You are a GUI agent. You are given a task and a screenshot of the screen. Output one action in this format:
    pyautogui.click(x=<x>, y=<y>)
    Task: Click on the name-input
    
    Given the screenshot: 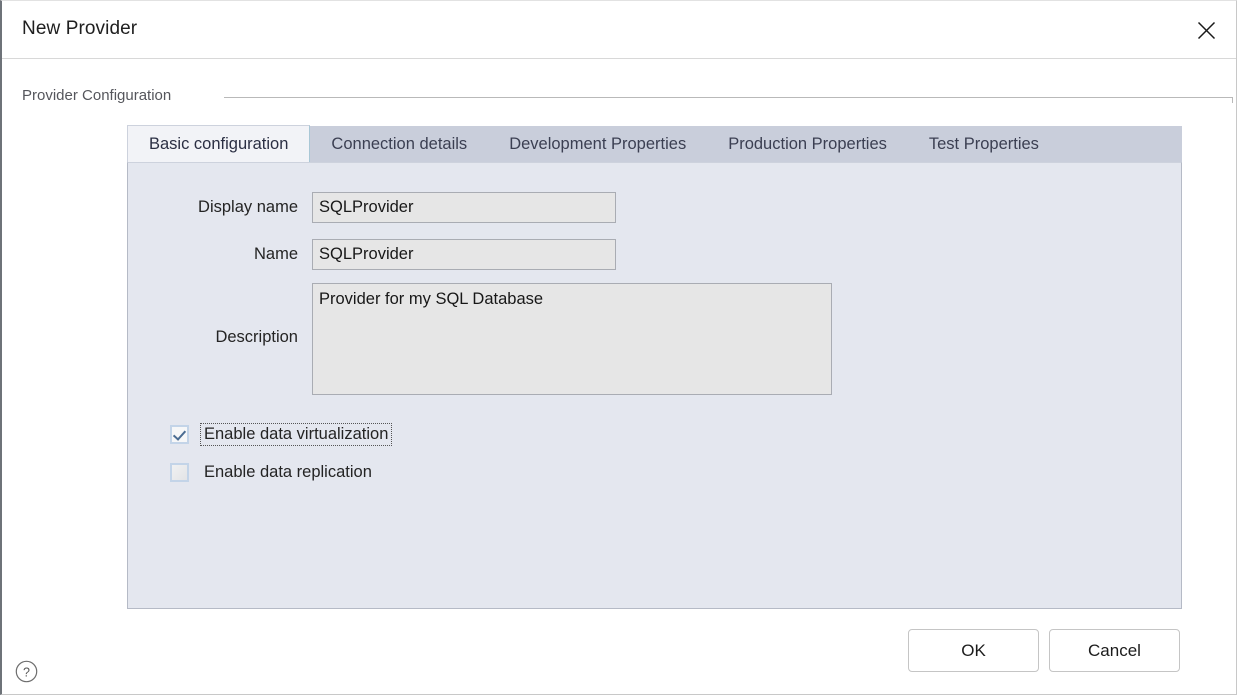 What is the action you would take?
    pyautogui.click(x=464, y=254)
    